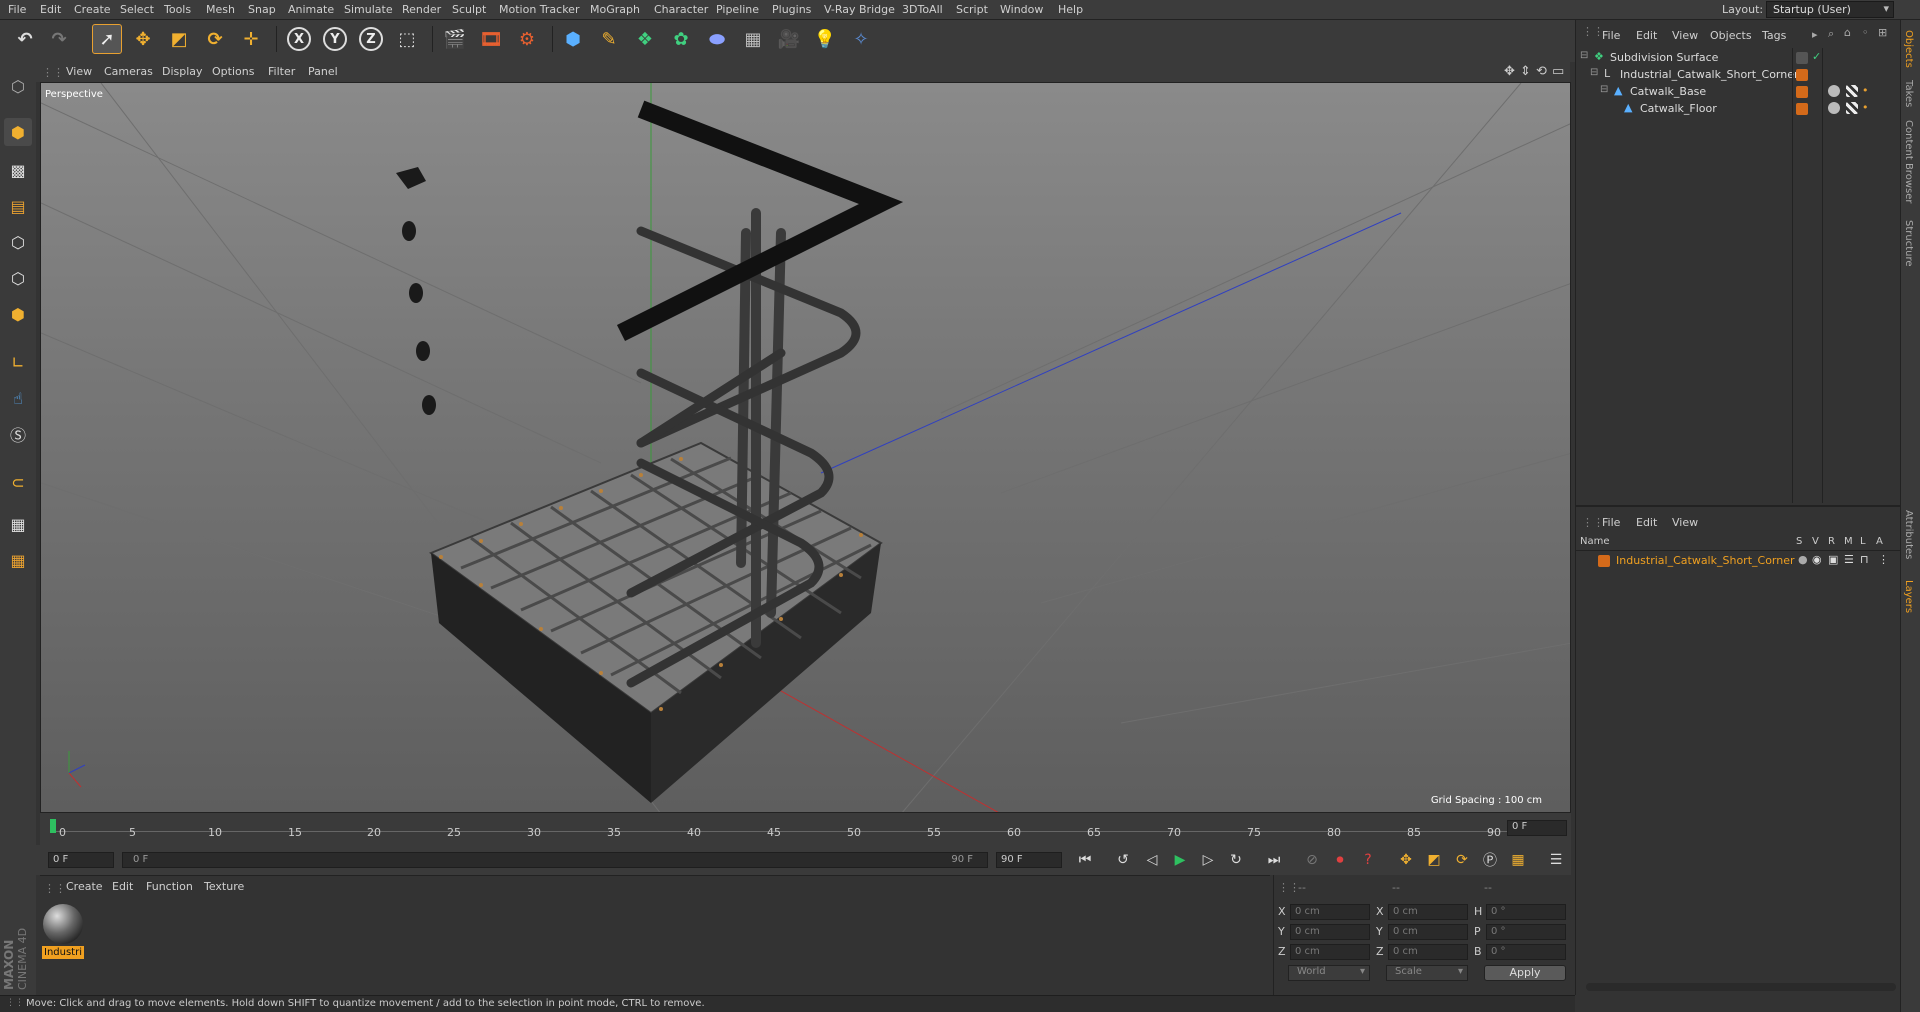 Image resolution: width=1920 pixels, height=1012 pixels. What do you see at coordinates (323, 71) in the screenshot?
I see `viewport-menu-panel: Panel` at bounding box center [323, 71].